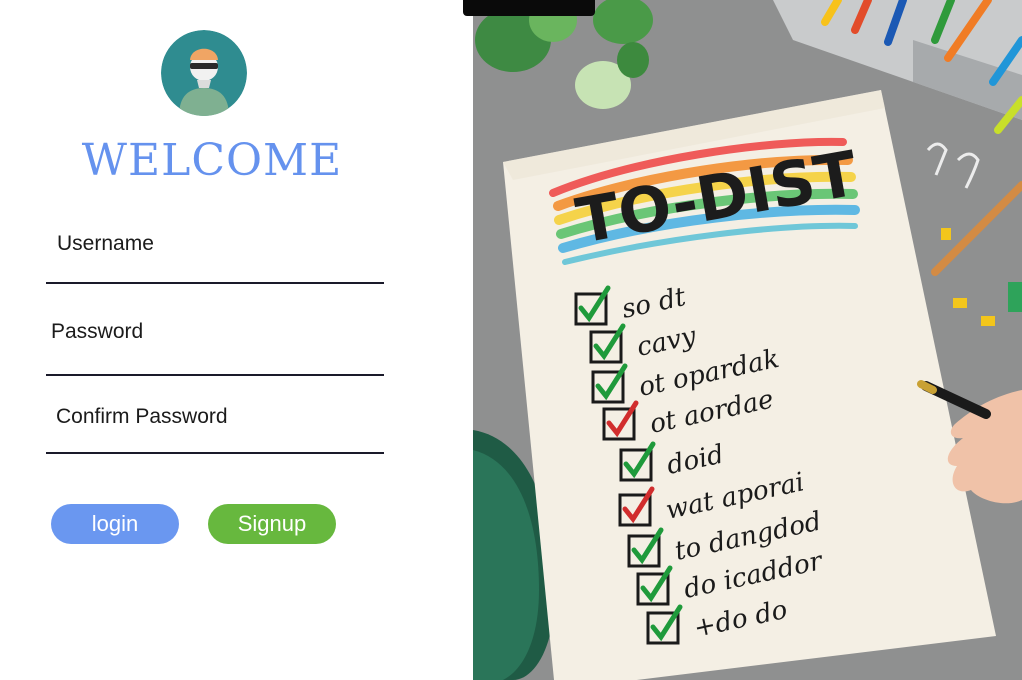  Describe the element at coordinates (215, 283) in the screenshot. I see `username-underline` at that location.